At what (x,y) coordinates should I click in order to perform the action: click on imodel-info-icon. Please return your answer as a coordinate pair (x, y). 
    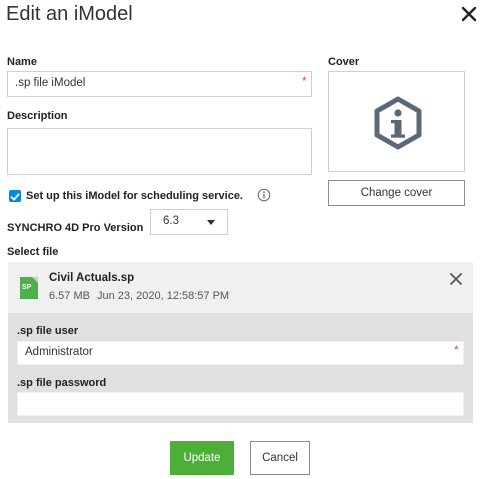
    Looking at the image, I should click on (398, 123).